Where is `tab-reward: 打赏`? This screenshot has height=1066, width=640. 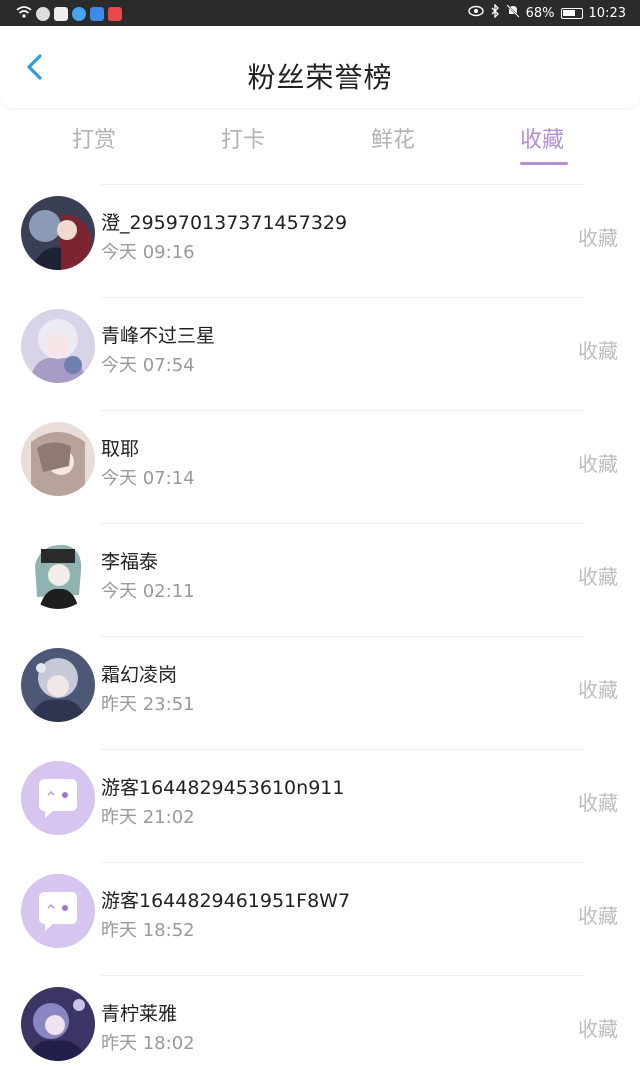
tab-reward: 打赏 is located at coordinates (94, 138).